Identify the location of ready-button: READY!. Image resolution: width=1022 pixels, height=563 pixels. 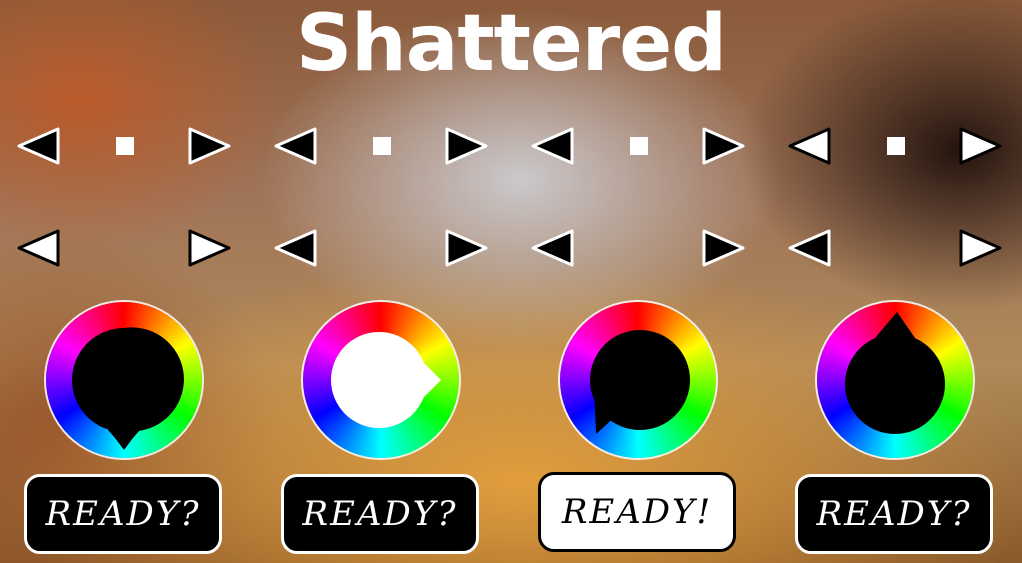
(637, 512).